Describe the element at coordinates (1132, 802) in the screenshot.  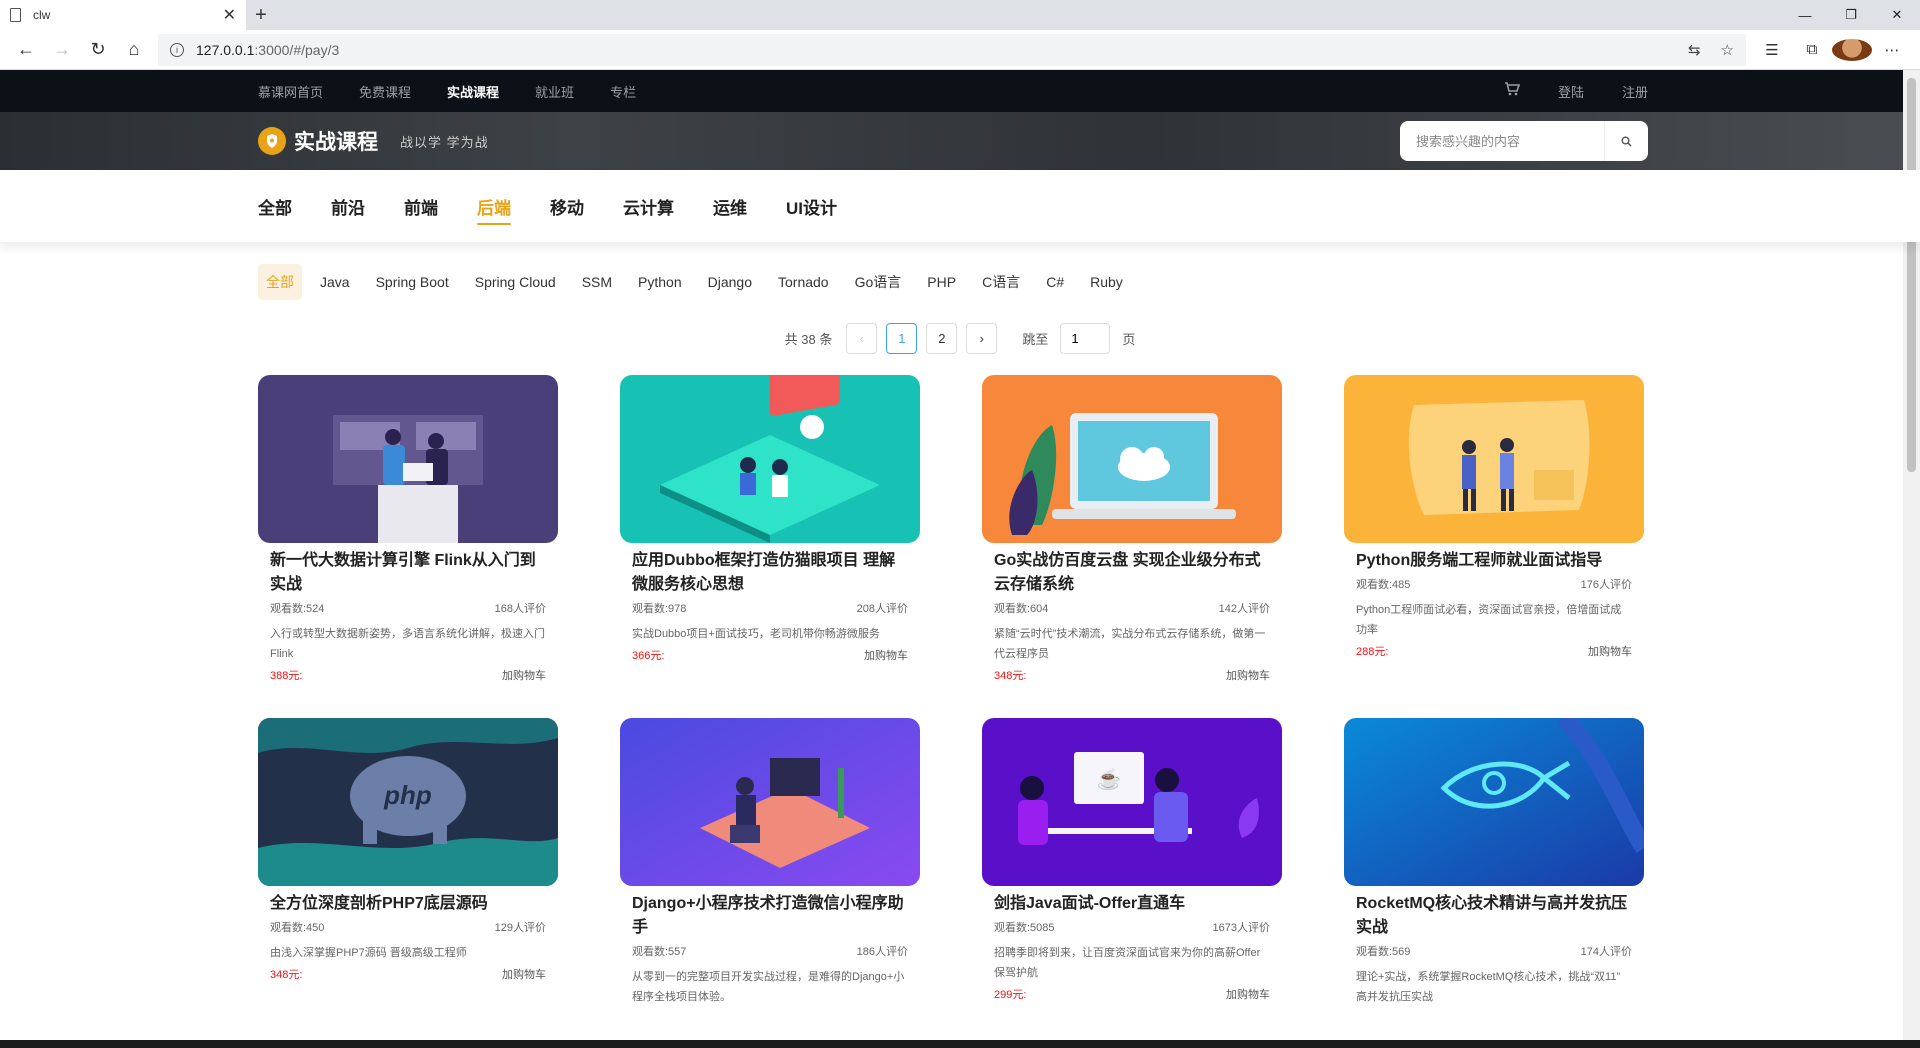
I see `course-thumbnail: ☕` at that location.